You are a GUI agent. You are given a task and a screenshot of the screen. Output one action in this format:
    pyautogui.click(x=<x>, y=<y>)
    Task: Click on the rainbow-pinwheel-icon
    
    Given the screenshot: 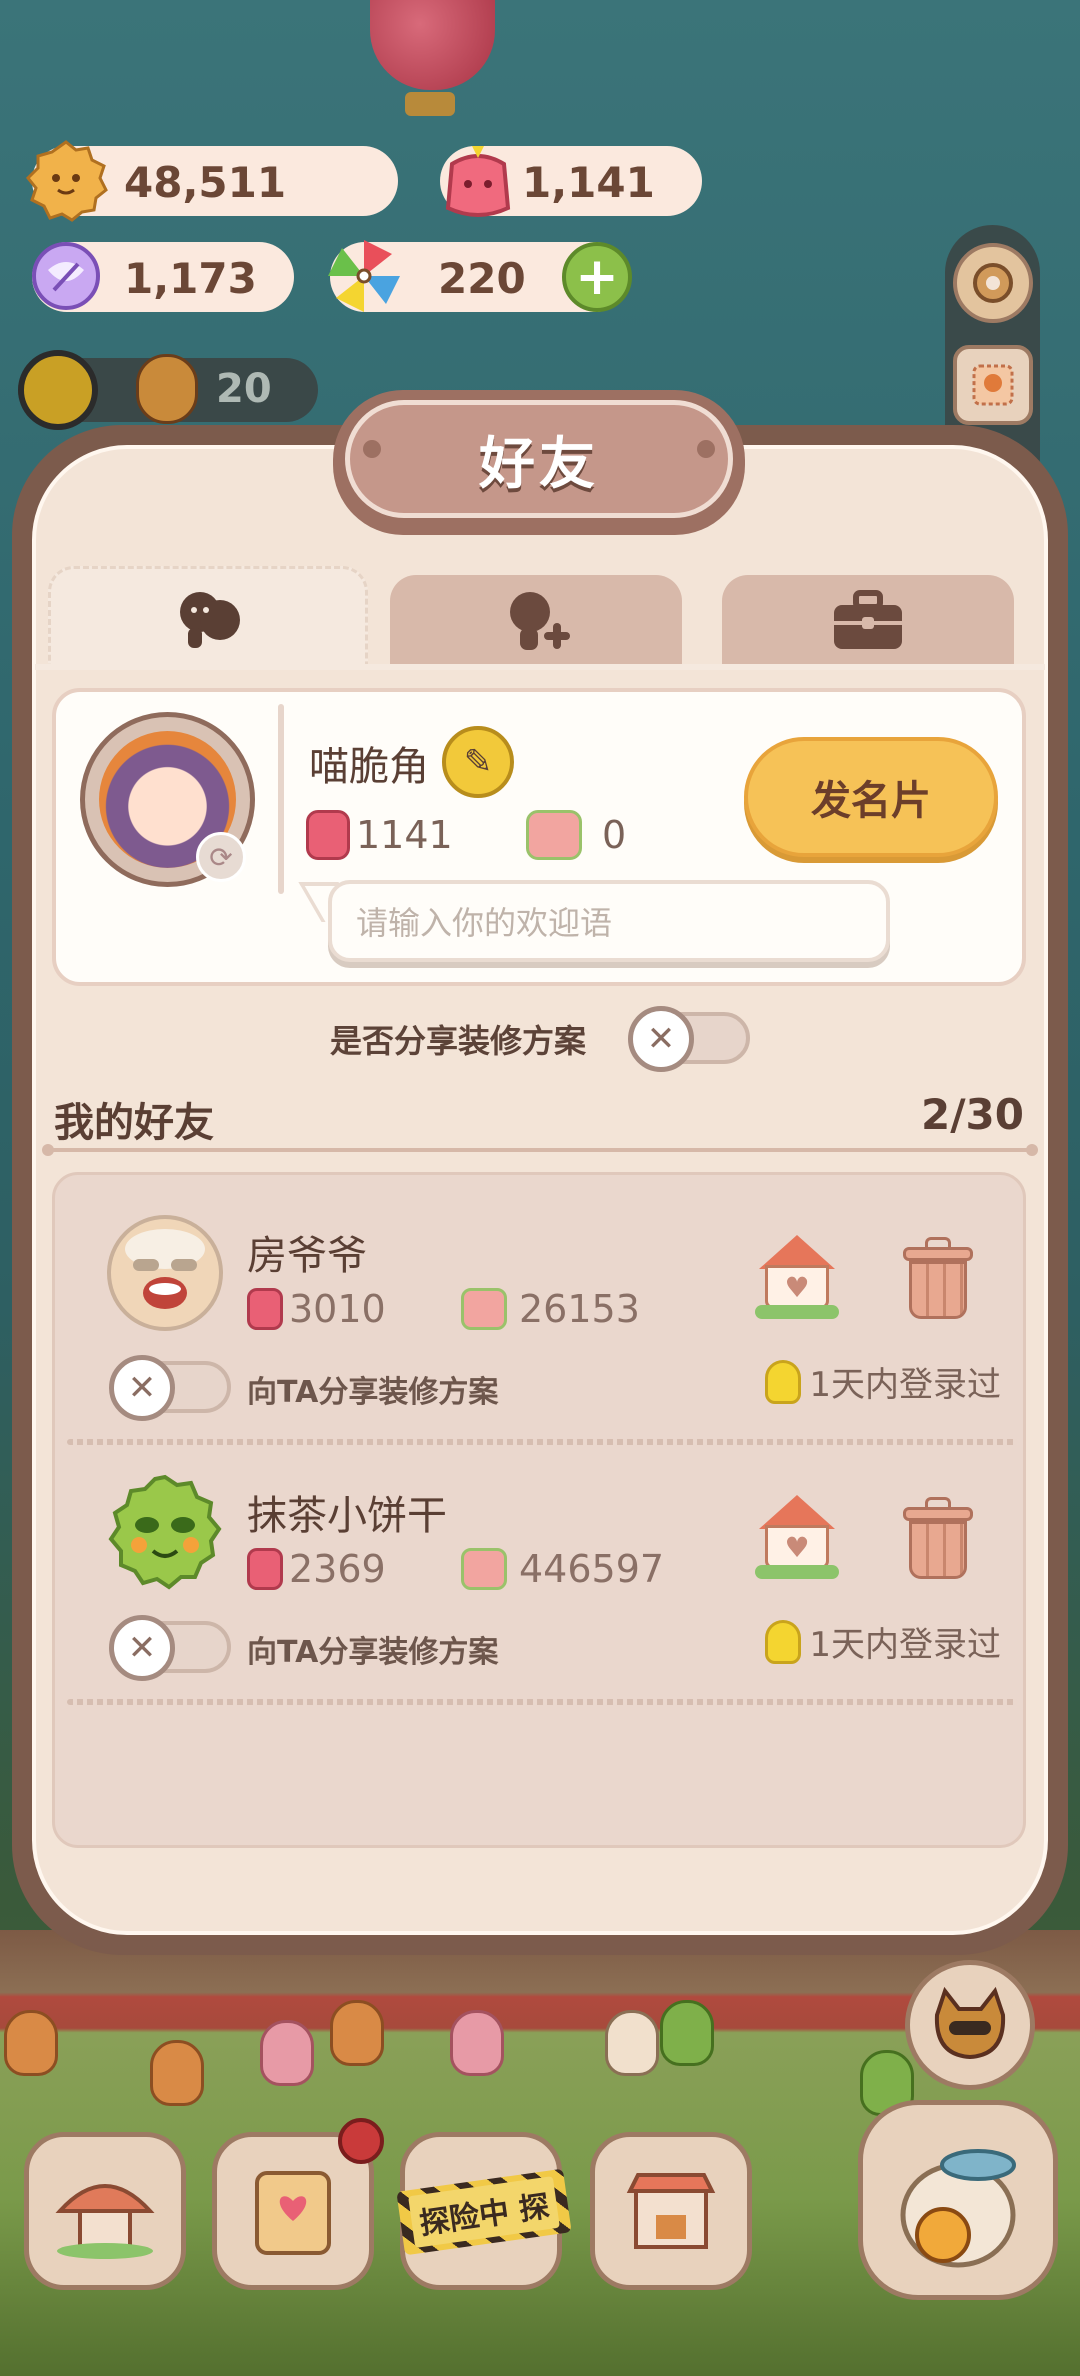 What is the action you would take?
    pyautogui.click(x=364, y=276)
    